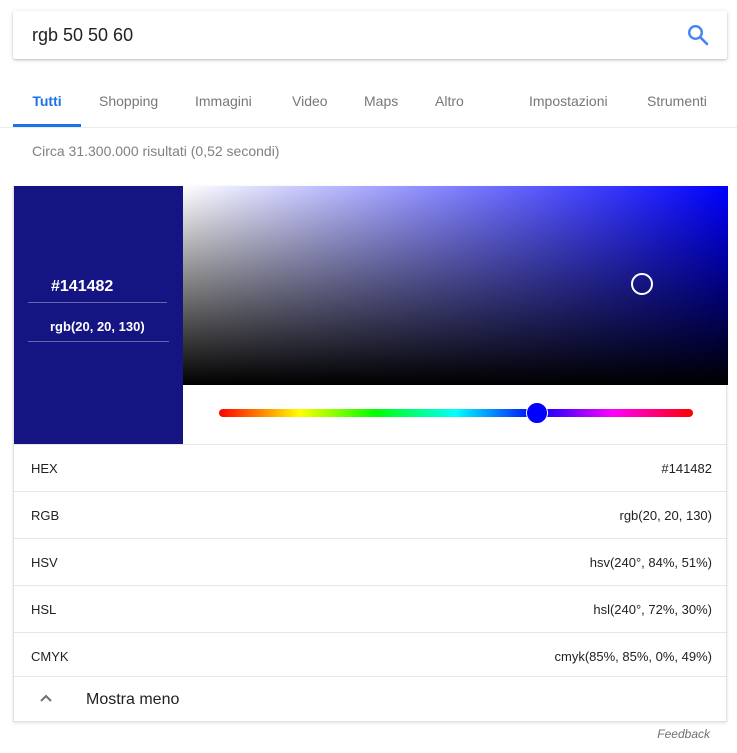 The image size is (737, 753). What do you see at coordinates (686, 468) in the screenshot?
I see `value-text: #141482` at bounding box center [686, 468].